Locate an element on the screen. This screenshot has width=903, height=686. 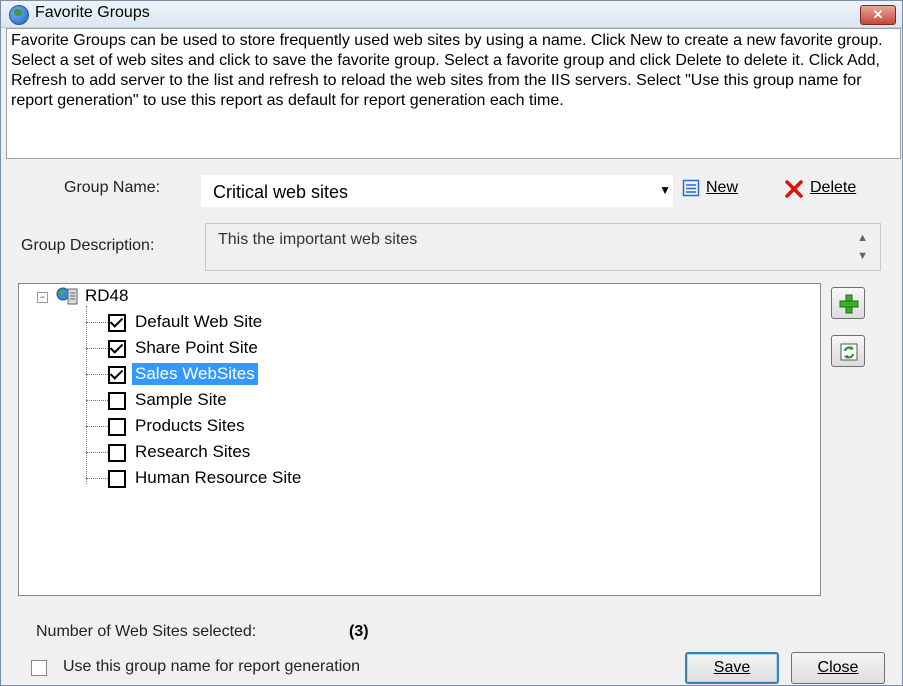
group-name-combobox: Critical web sites ▼ is located at coordinates (437, 191).